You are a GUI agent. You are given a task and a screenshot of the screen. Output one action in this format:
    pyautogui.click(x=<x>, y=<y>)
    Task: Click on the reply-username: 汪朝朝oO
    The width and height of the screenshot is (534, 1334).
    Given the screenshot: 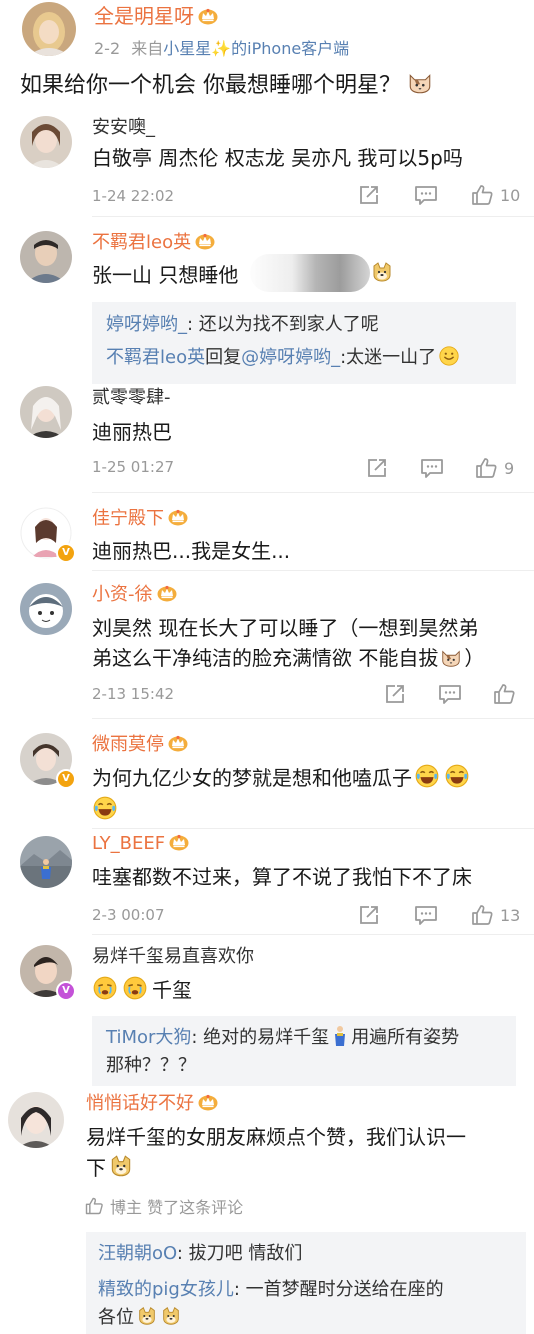 What is the action you would take?
    pyautogui.click(x=137, y=1253)
    